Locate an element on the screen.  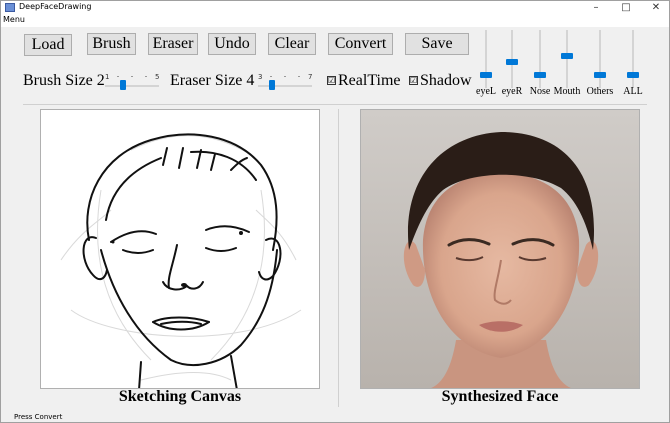
eraser-size-max-tick: 7 is located at coordinates (310, 77).